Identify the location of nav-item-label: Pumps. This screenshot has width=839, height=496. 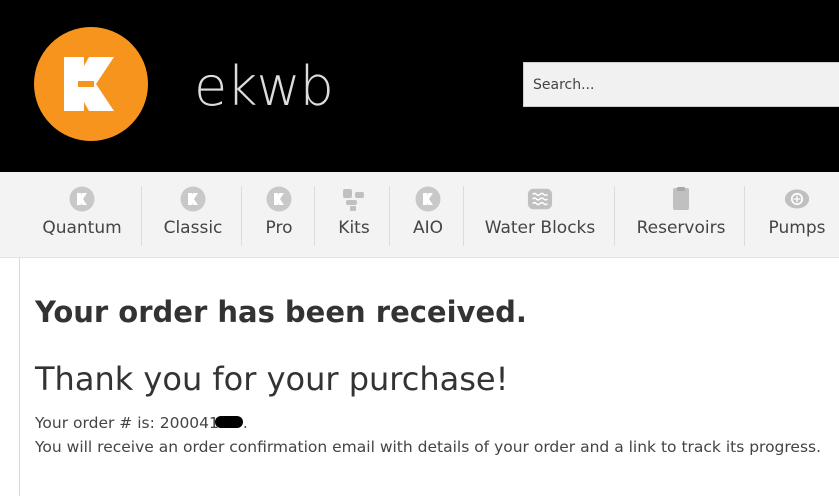
(797, 228).